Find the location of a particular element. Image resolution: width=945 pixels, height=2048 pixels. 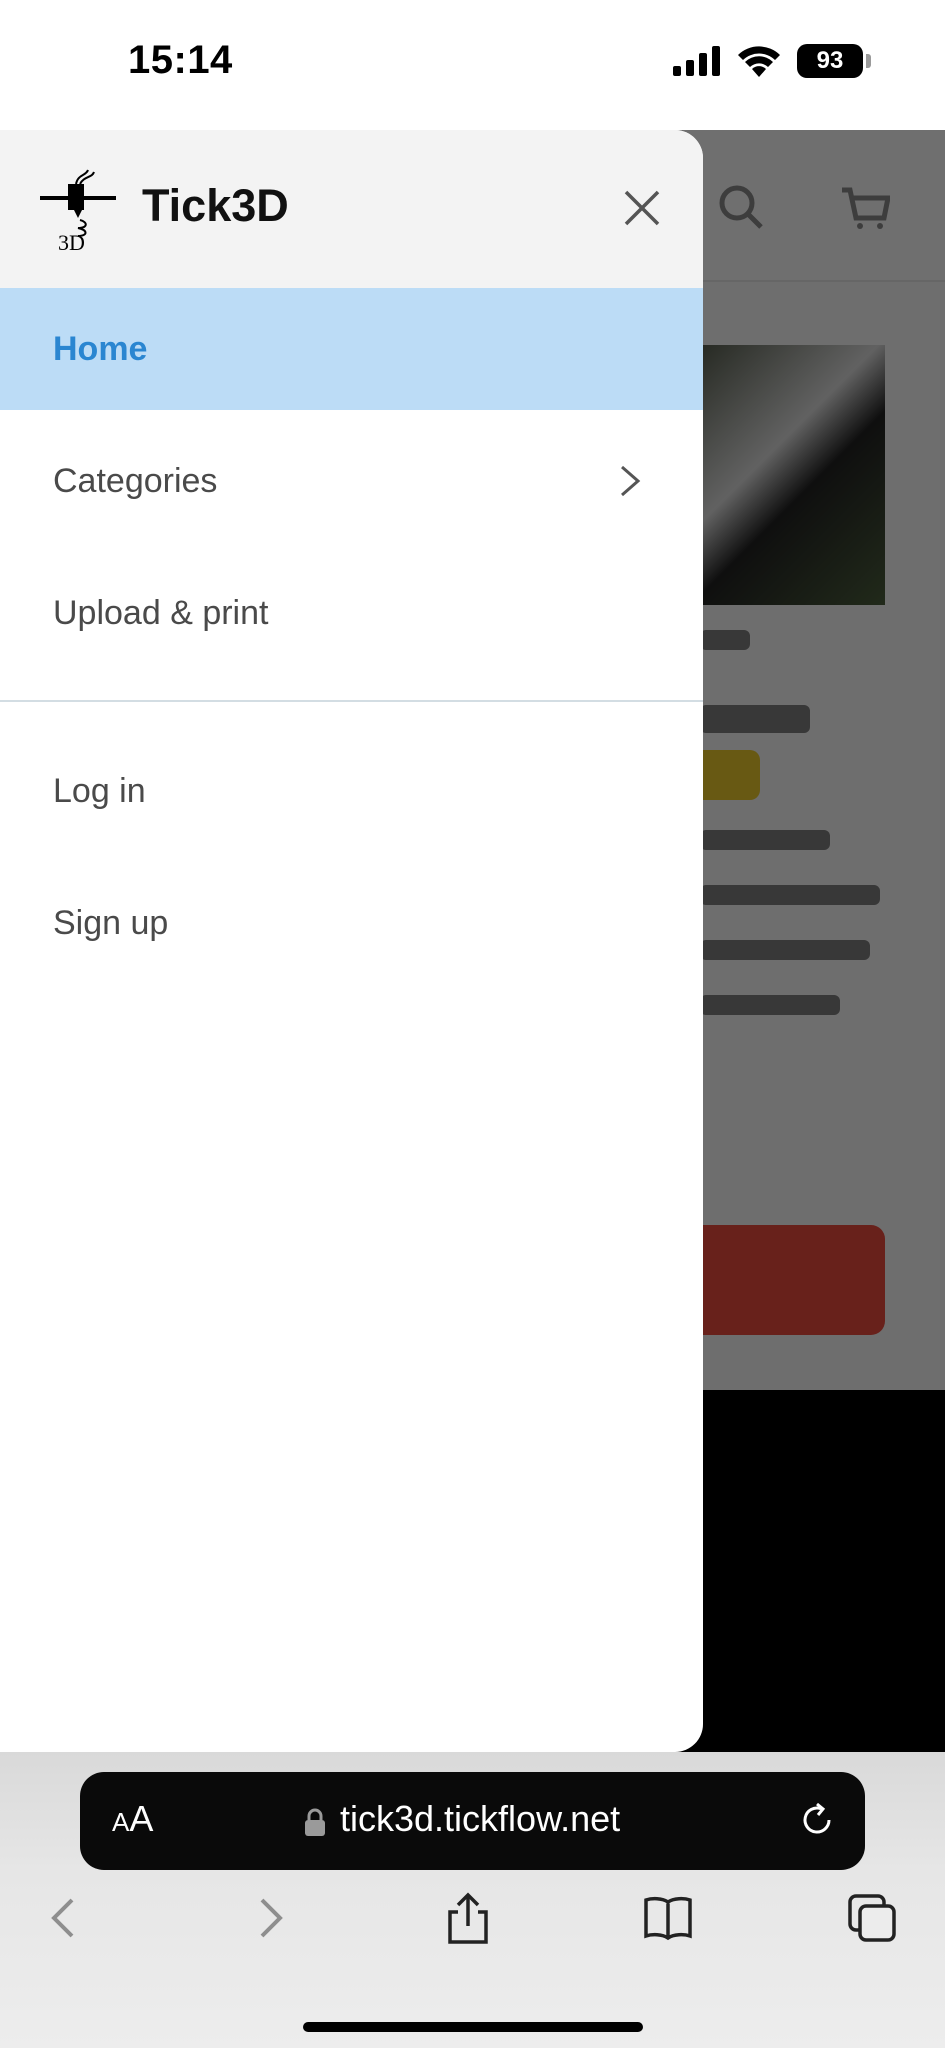

wifi-icon is located at coordinates (759, 61).